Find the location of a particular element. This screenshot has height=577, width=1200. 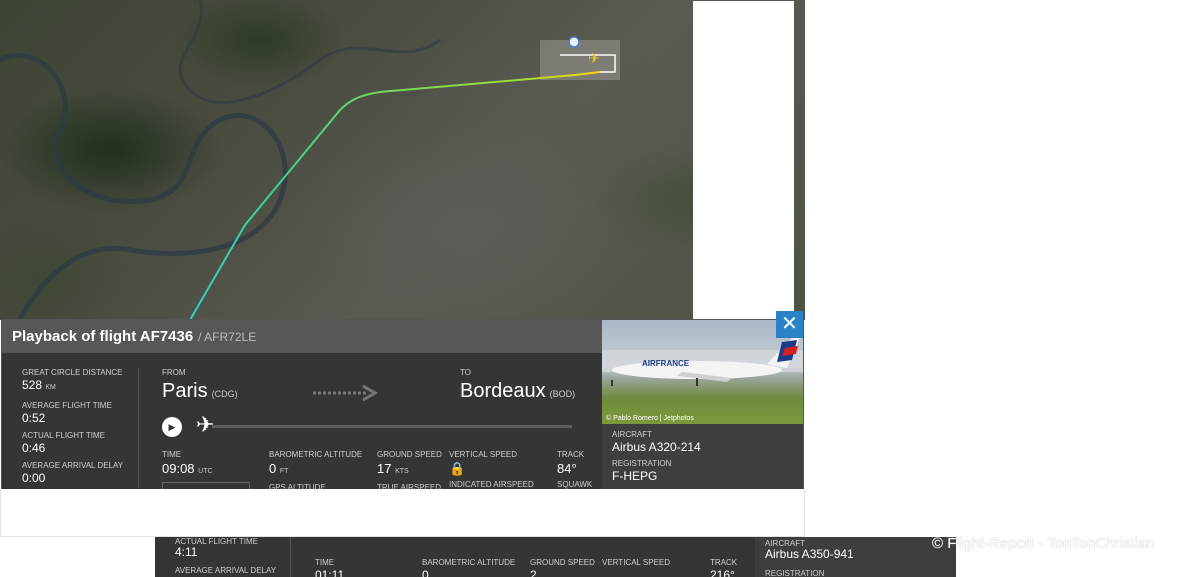

time-unit: UTC is located at coordinates (205, 471).